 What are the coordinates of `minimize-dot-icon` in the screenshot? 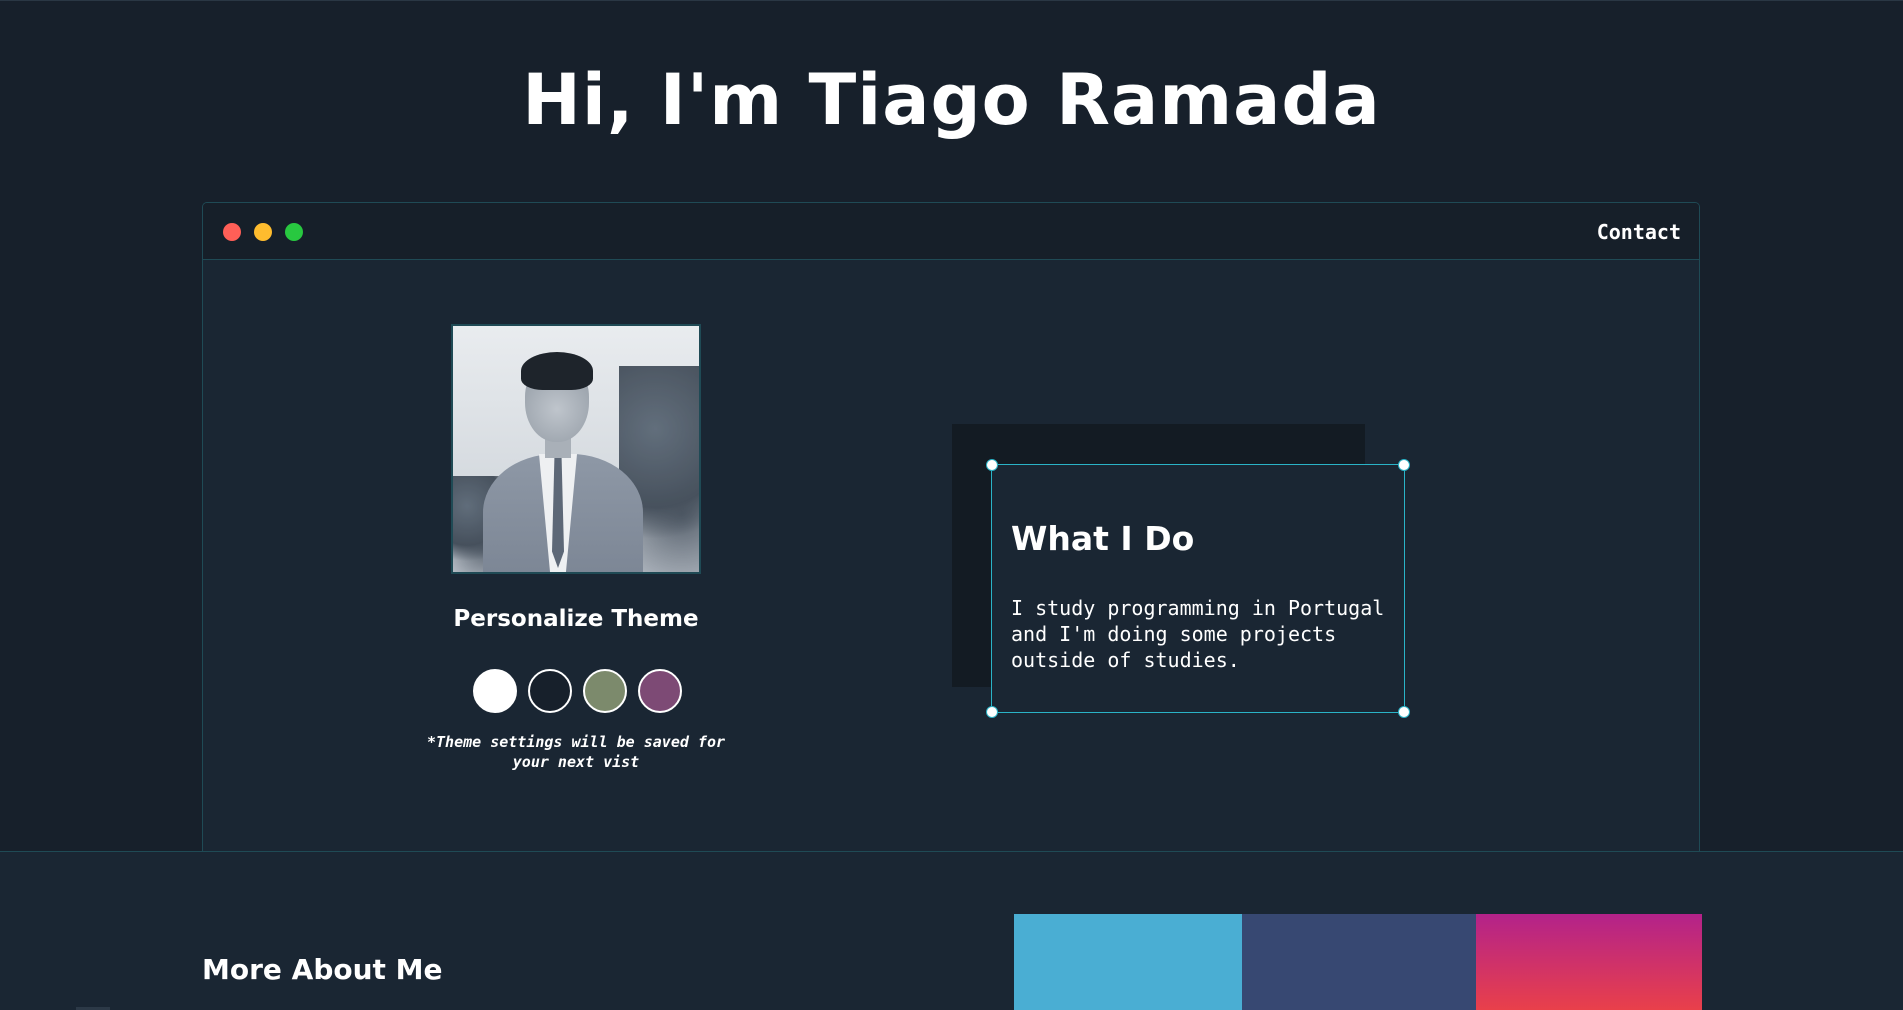 It's located at (263, 232).